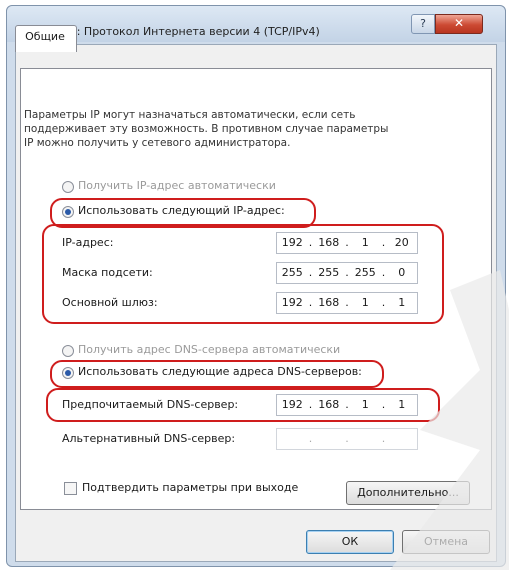  I want to click on close-button: ✕, so click(459, 24).